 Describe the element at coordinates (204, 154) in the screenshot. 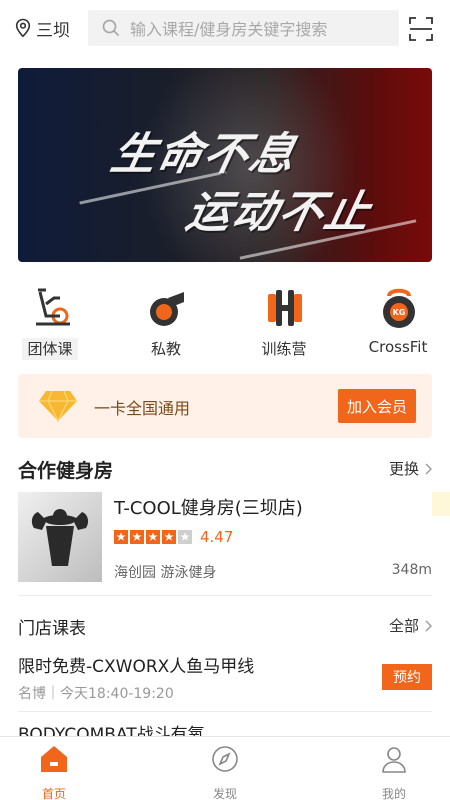

I see `banner-slogan-line1: 生命不息` at that location.